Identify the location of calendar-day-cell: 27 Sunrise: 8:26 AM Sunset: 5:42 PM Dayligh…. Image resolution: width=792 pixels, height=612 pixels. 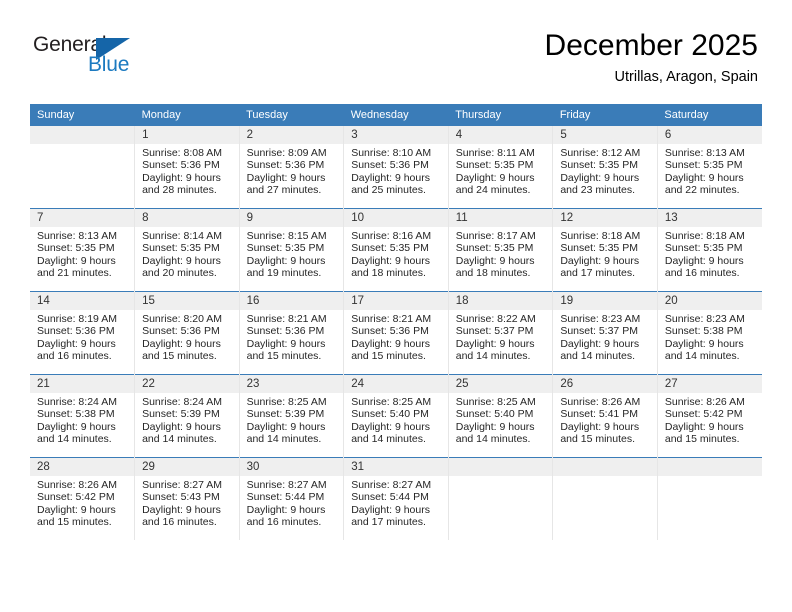
(709, 416).